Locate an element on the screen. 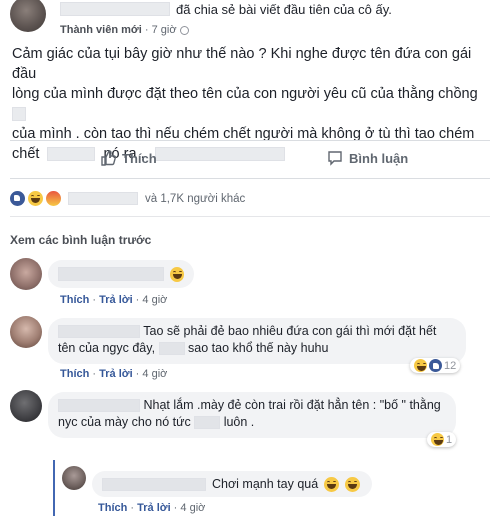 This screenshot has height=516, width=500. reaction-count: 1 is located at coordinates (449, 439).